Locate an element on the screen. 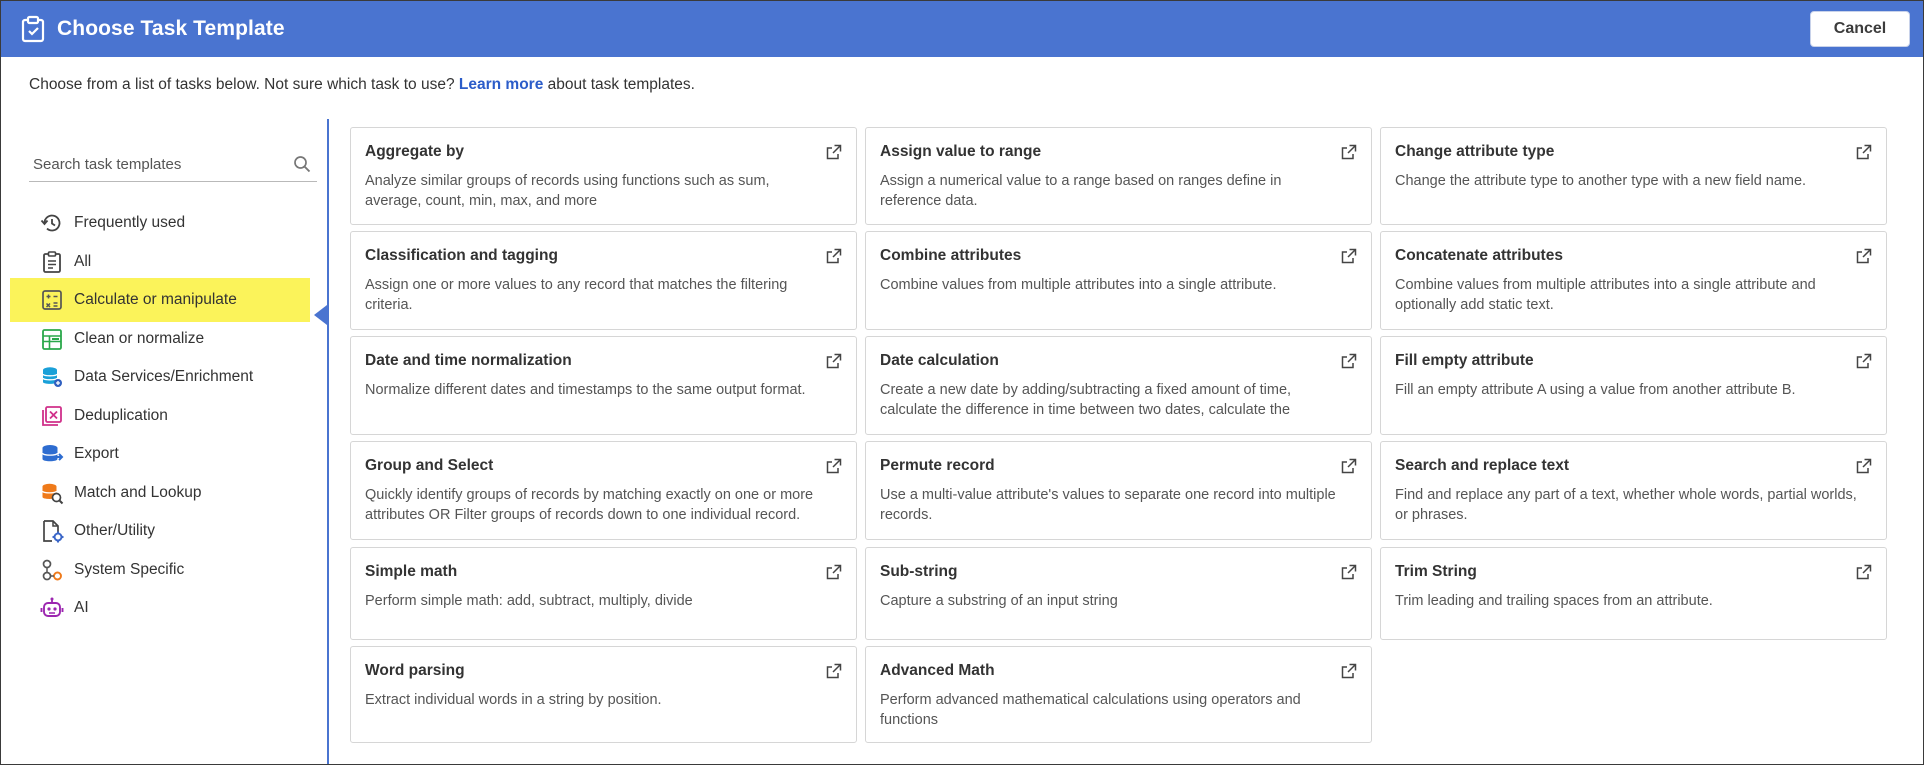 This screenshot has height=765, width=1924. cancel-button: Cancel is located at coordinates (1860, 29).